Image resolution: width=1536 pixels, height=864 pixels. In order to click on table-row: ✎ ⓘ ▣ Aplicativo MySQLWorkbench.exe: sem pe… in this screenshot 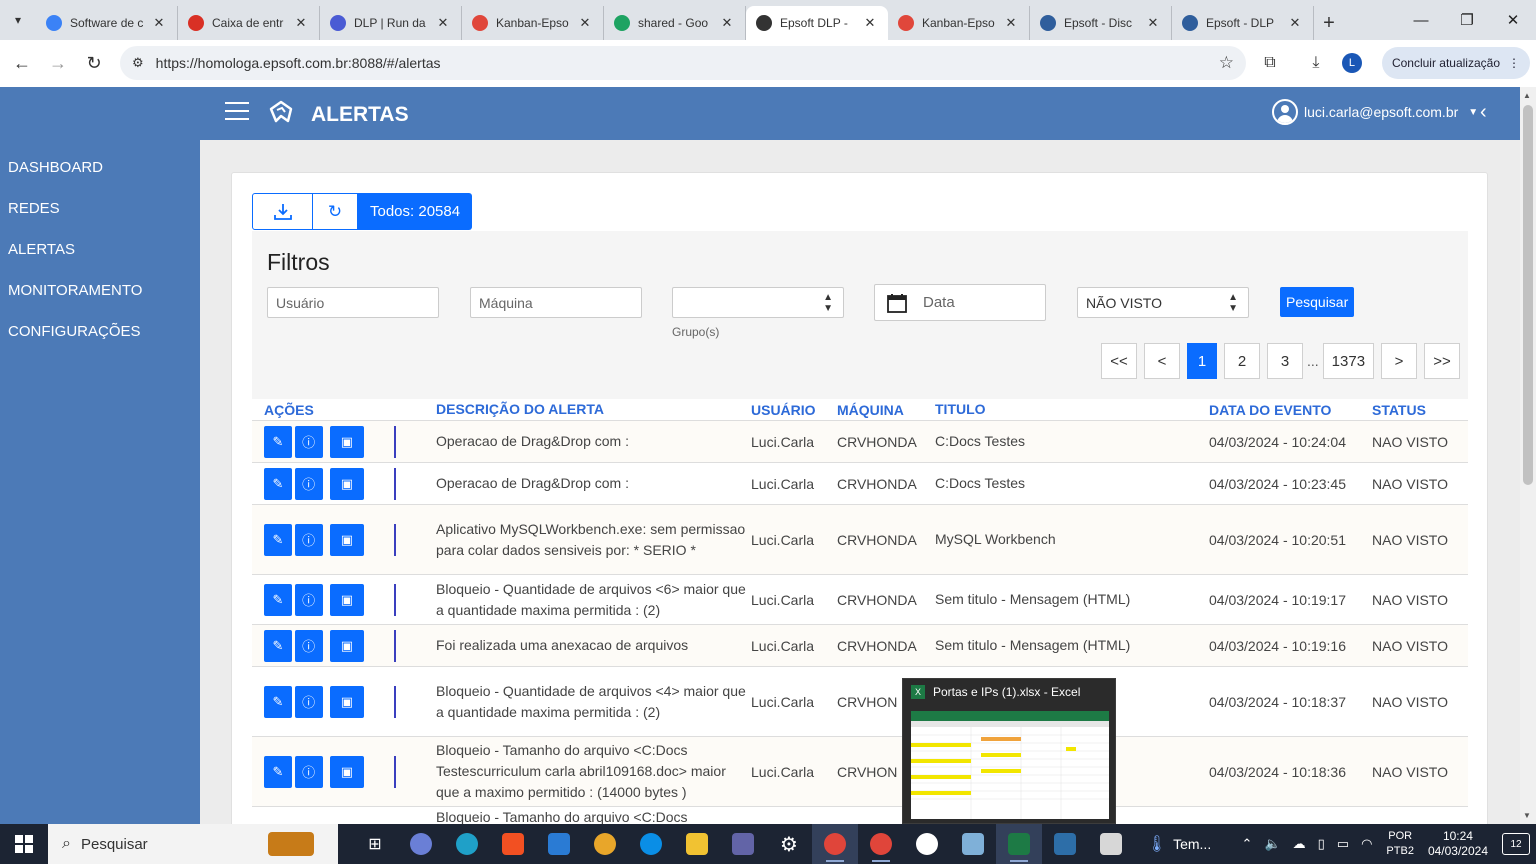, I will do `click(860, 540)`.